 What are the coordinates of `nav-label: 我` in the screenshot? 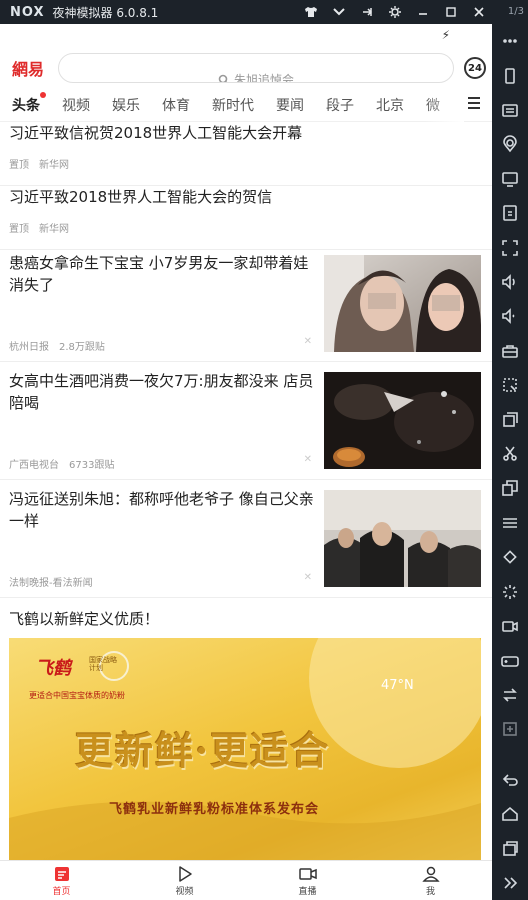 It's located at (430, 891).